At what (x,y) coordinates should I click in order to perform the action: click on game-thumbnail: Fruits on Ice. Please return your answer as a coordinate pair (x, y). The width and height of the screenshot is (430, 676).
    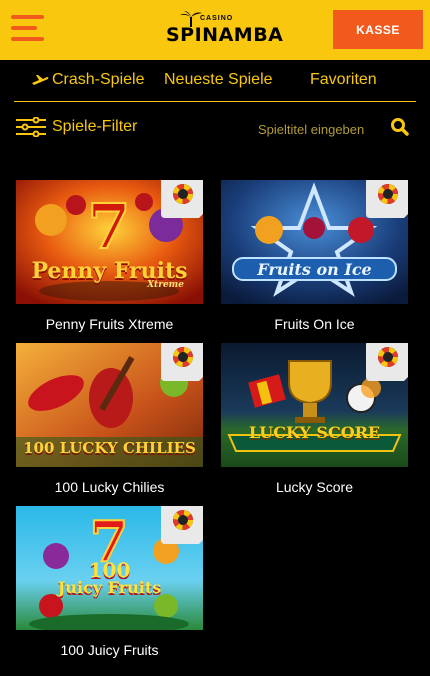
    Looking at the image, I should click on (314, 242).